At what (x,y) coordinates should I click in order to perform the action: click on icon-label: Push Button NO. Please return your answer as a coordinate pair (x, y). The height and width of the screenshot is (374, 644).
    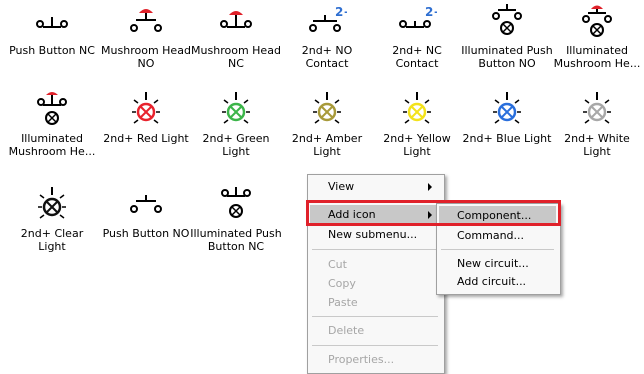
    Looking at the image, I should click on (146, 233).